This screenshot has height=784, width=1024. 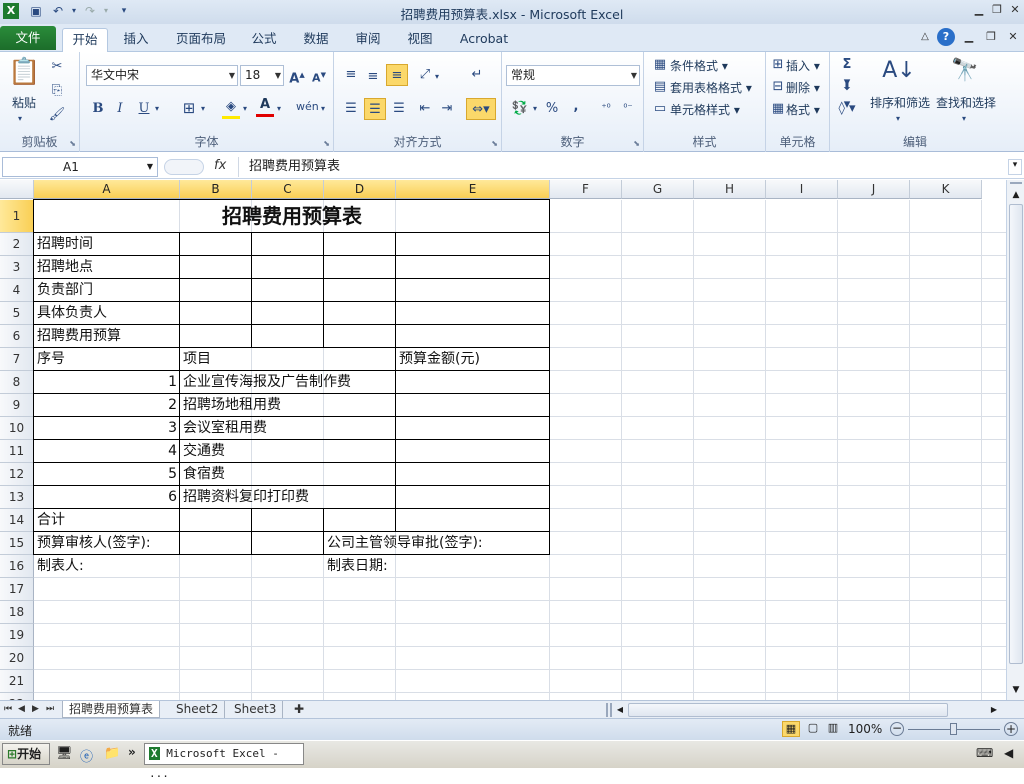 What do you see at coordinates (105, 382) in the screenshot?
I see `cell-seq-1: 1` at bounding box center [105, 382].